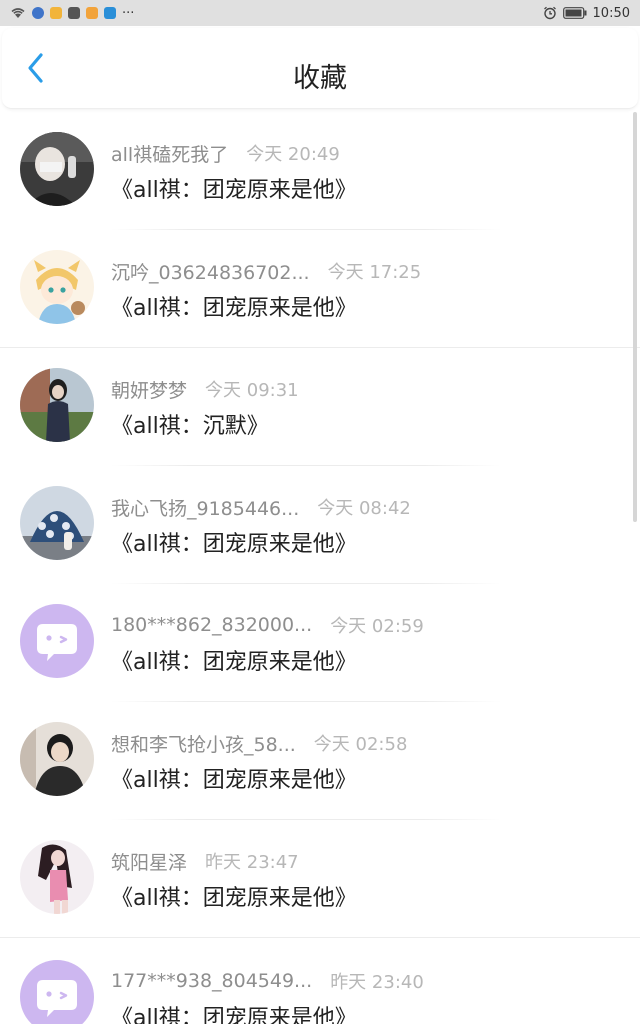  I want to click on more-notifications: ···, so click(128, 13).